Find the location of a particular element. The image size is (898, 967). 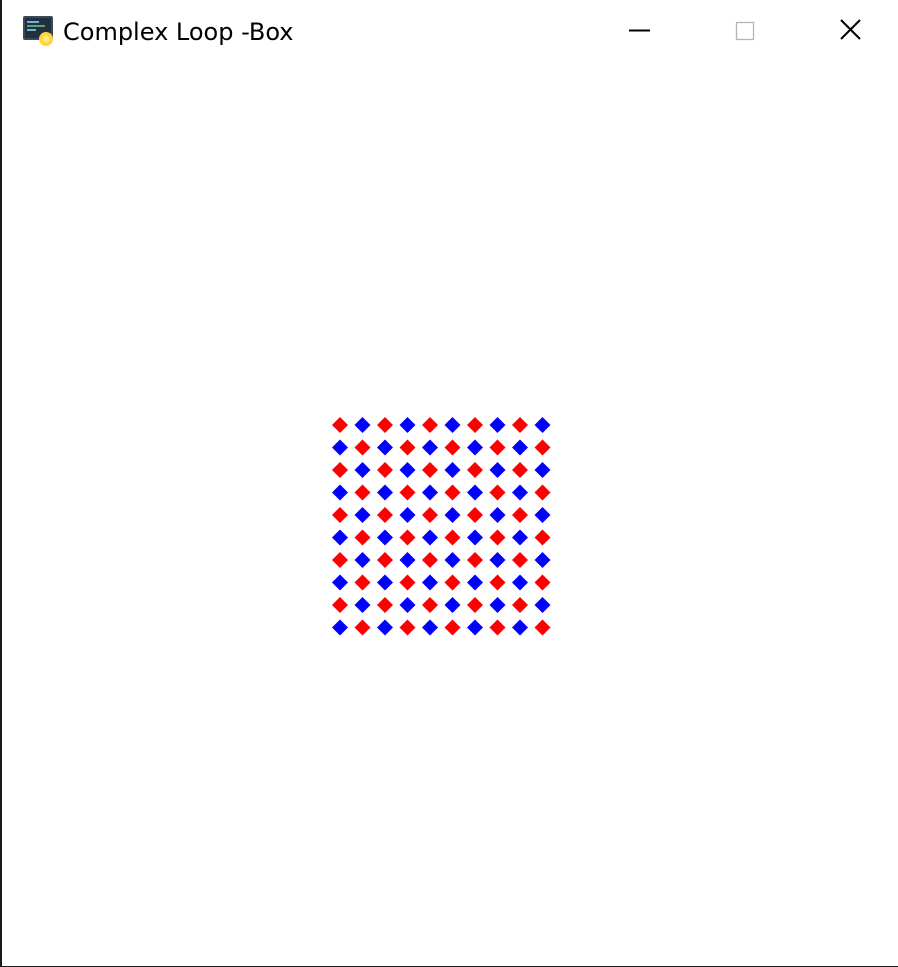

python-idle-icon is located at coordinates (39, 31).